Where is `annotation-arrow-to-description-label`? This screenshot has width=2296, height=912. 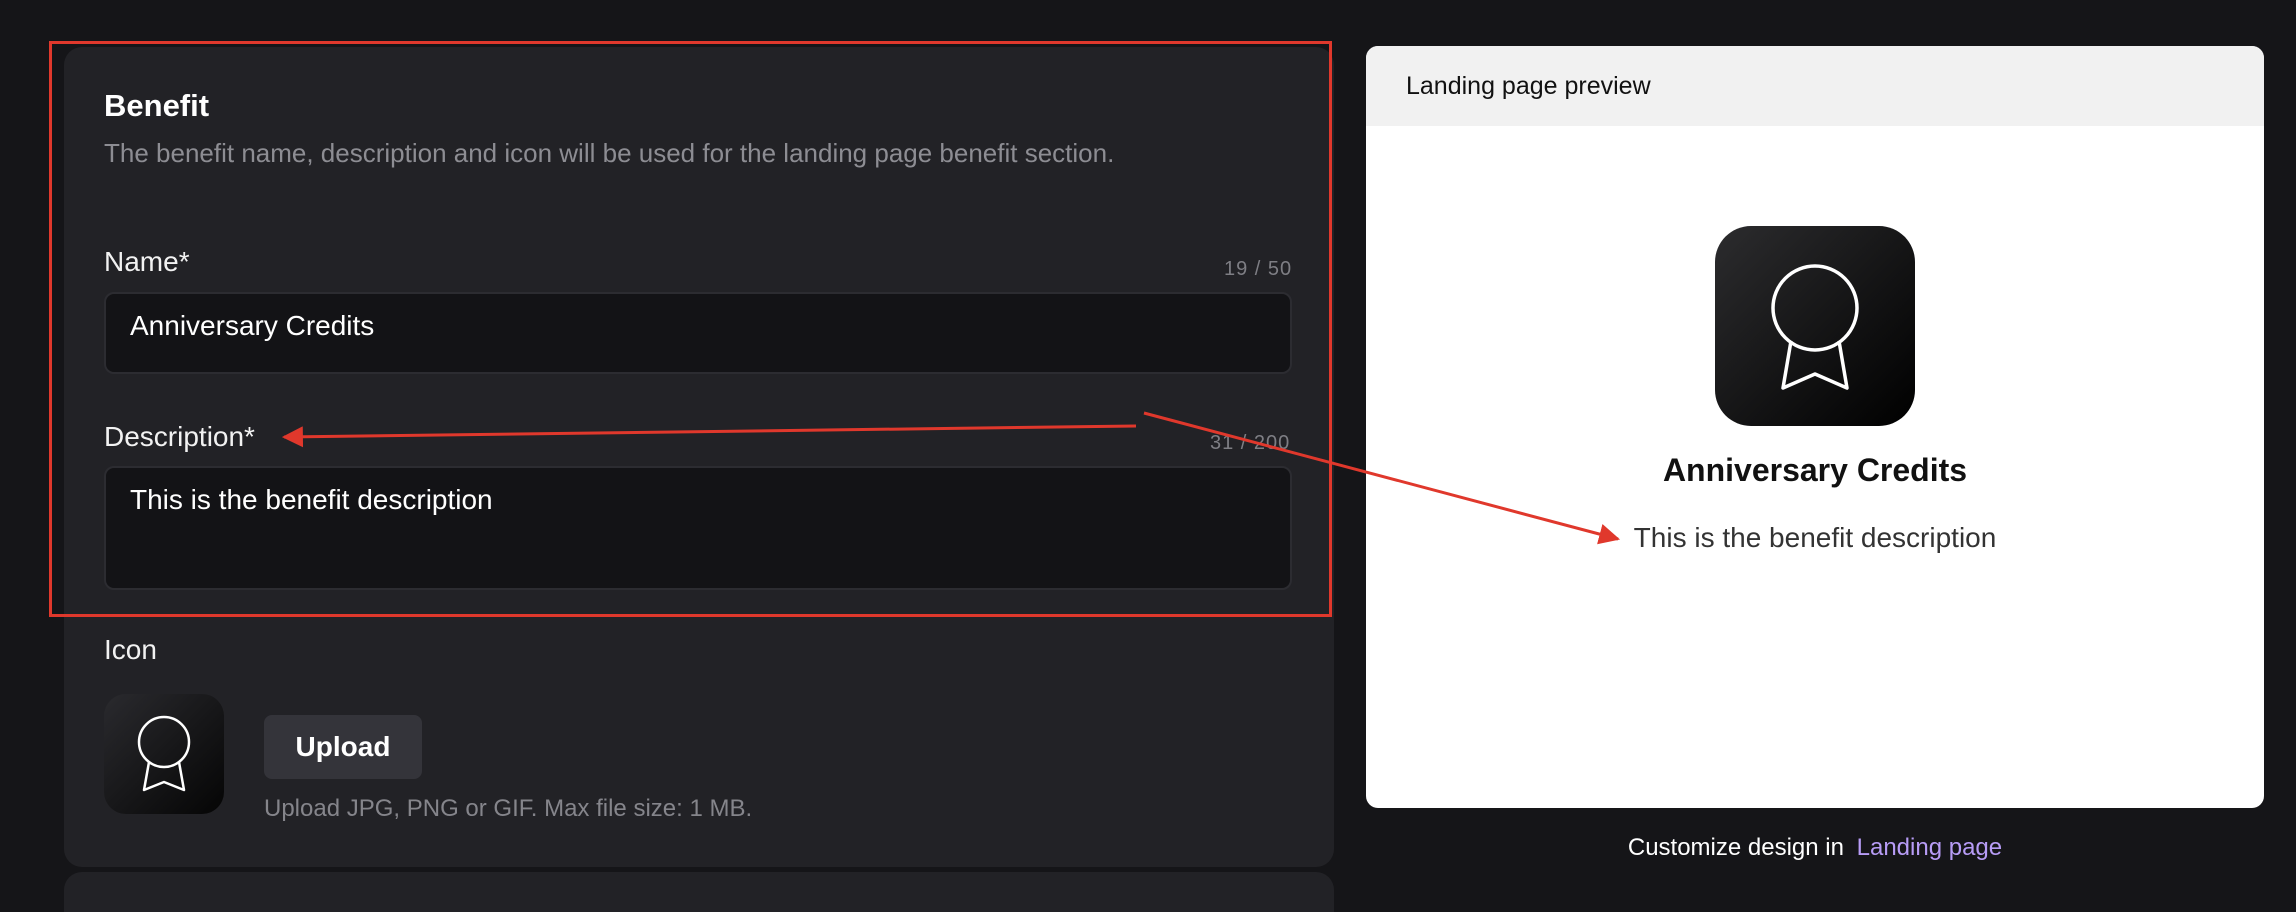 annotation-arrow-to-description-label is located at coordinates (709, 436).